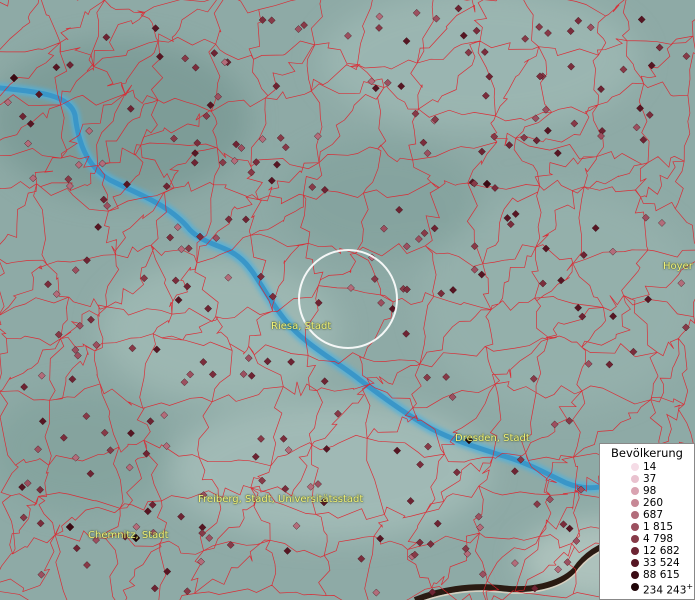  I want to click on legend-label: 98, so click(650, 491).